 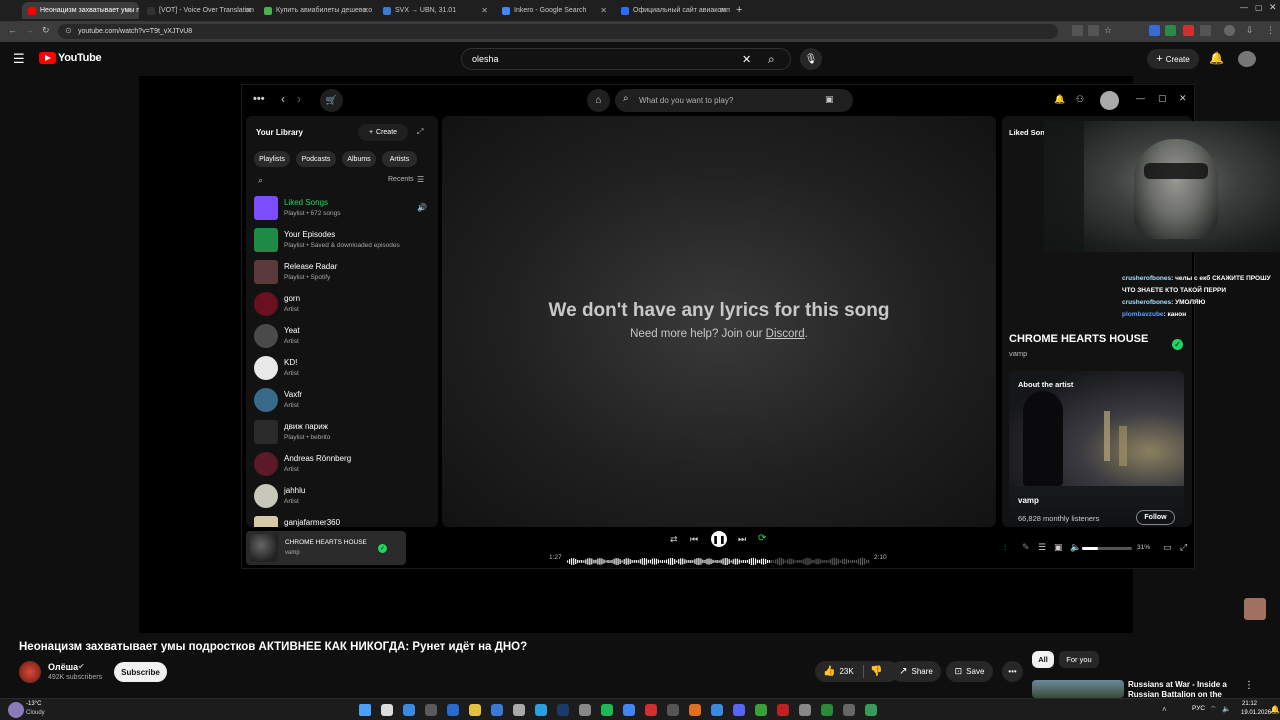 What do you see at coordinates (1205, 30) in the screenshot?
I see `extensions-puzzle-icon` at bounding box center [1205, 30].